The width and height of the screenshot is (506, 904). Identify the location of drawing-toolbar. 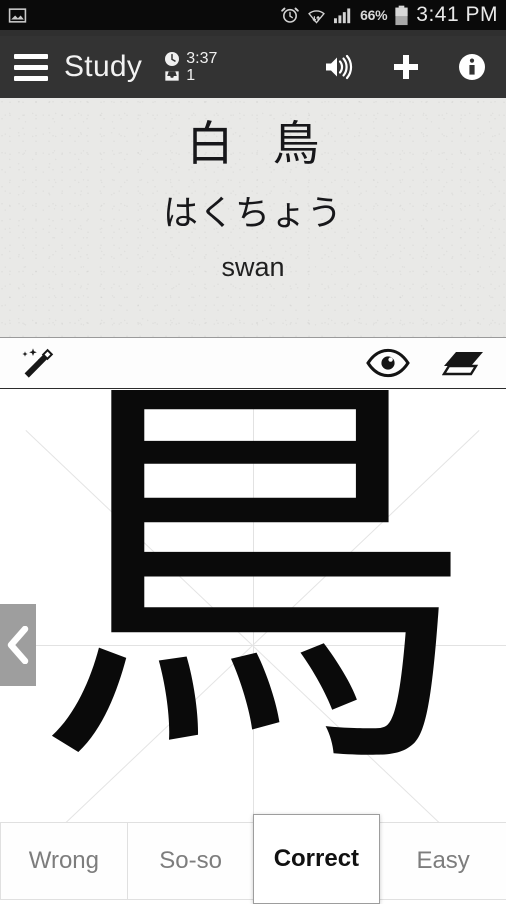
(253, 363).